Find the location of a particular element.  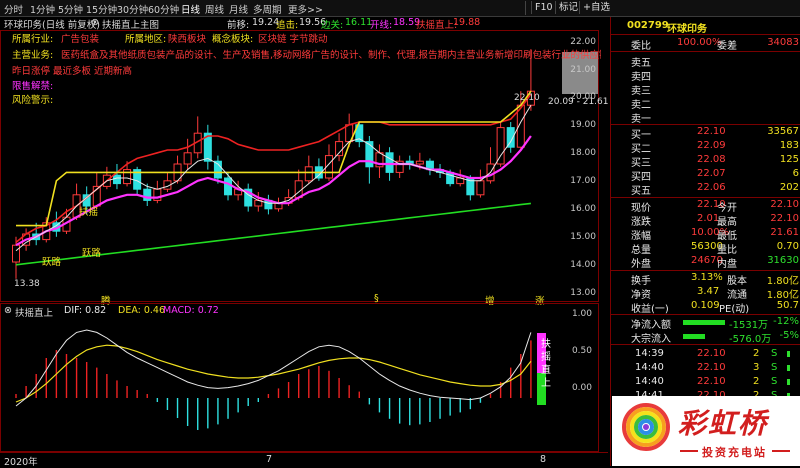

y-tick: 17.00 is located at coordinates (583, 181).